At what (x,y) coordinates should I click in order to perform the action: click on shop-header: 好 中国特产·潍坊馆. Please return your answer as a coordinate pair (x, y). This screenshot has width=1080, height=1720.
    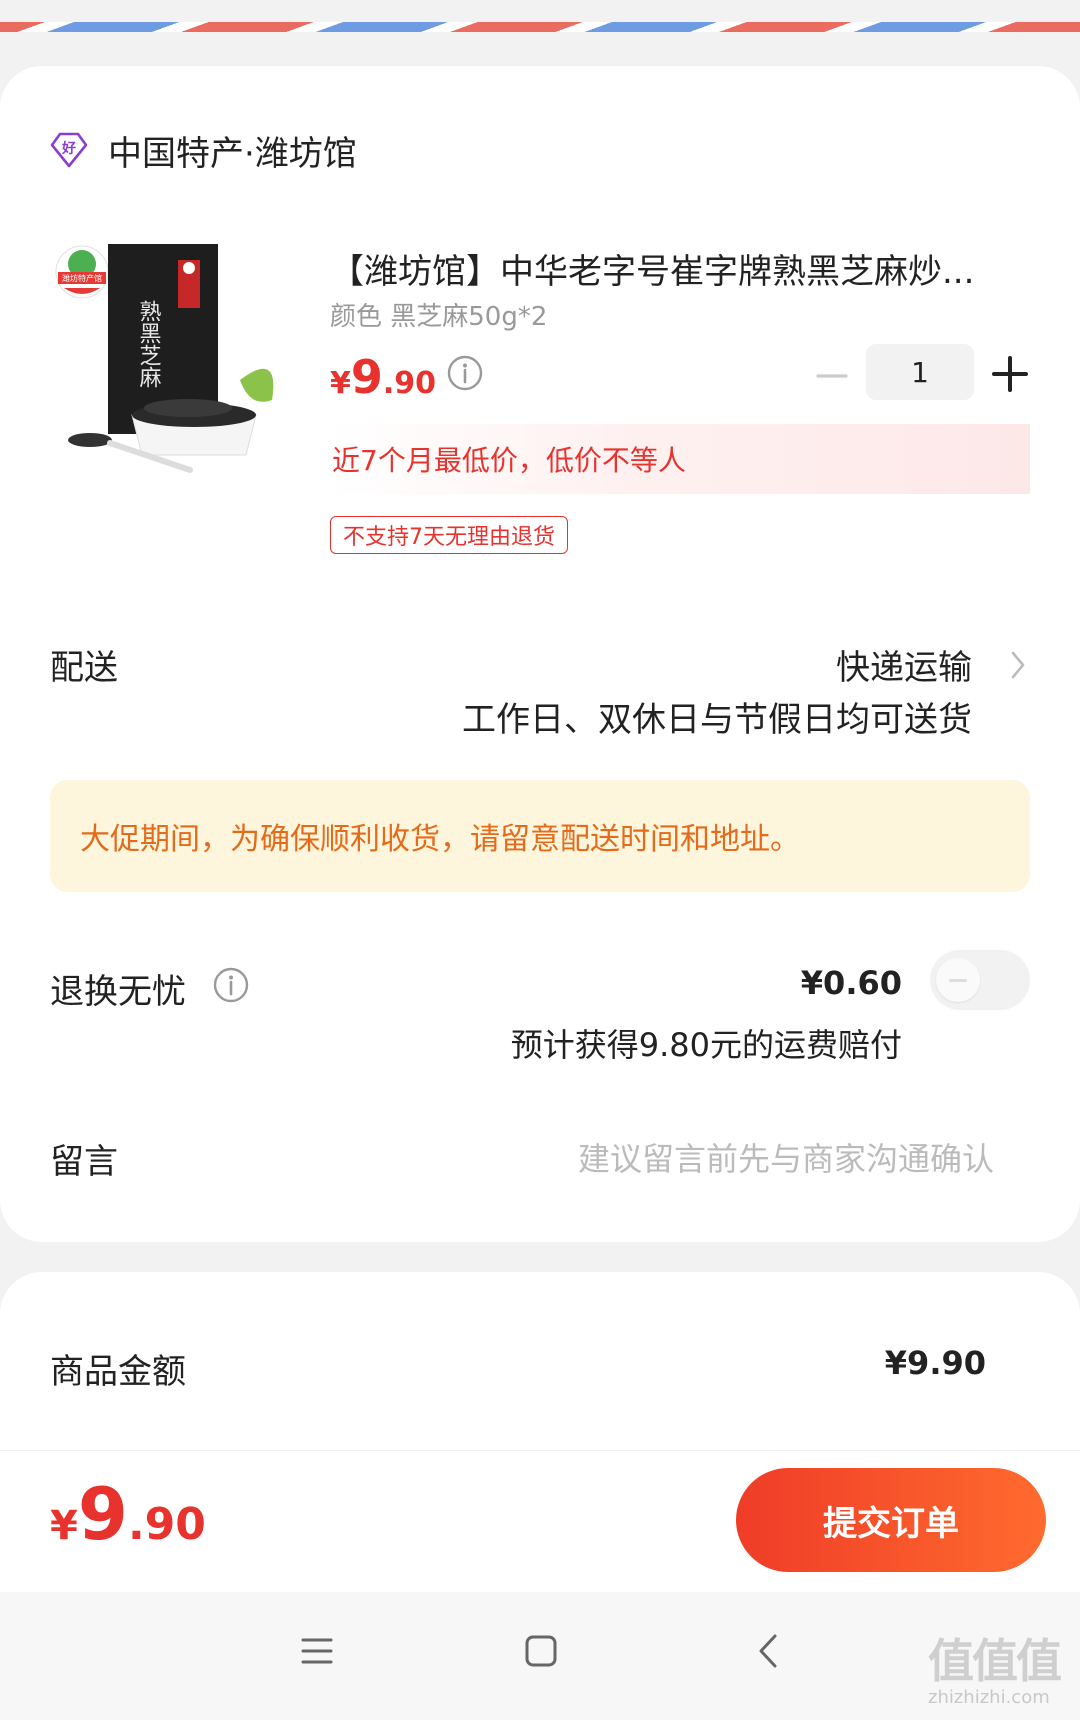
    Looking at the image, I should click on (203, 150).